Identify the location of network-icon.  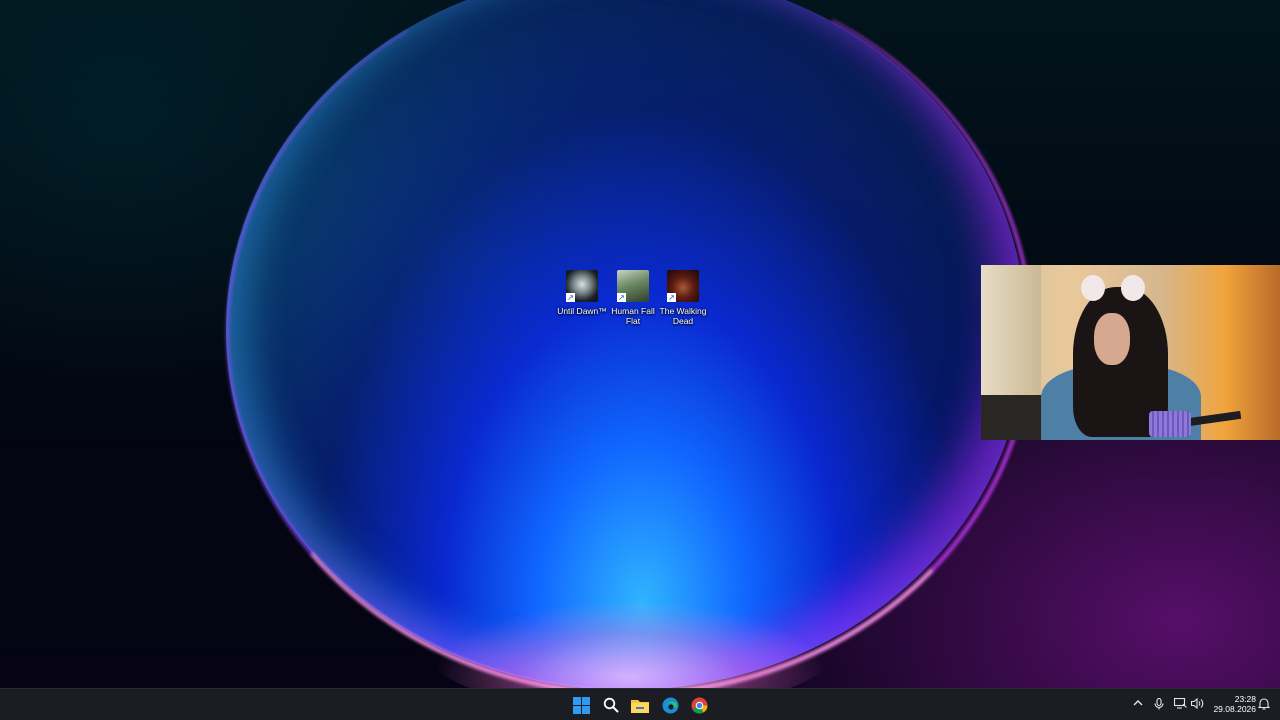
(1180, 703).